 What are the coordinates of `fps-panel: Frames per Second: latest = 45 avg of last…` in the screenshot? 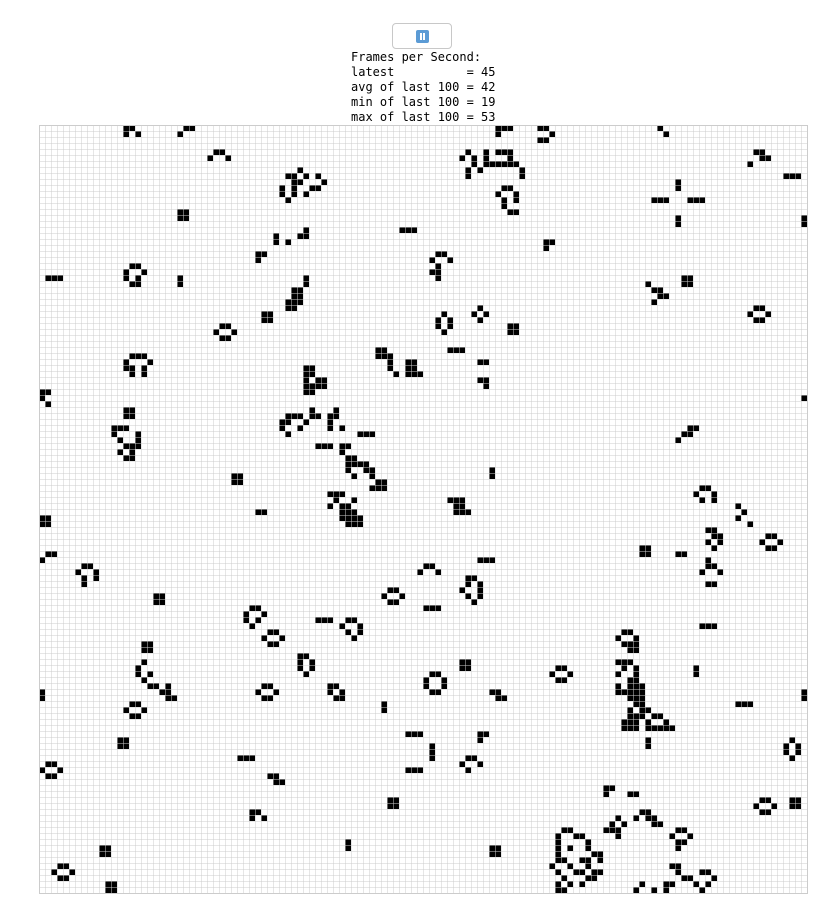 It's located at (423, 87).